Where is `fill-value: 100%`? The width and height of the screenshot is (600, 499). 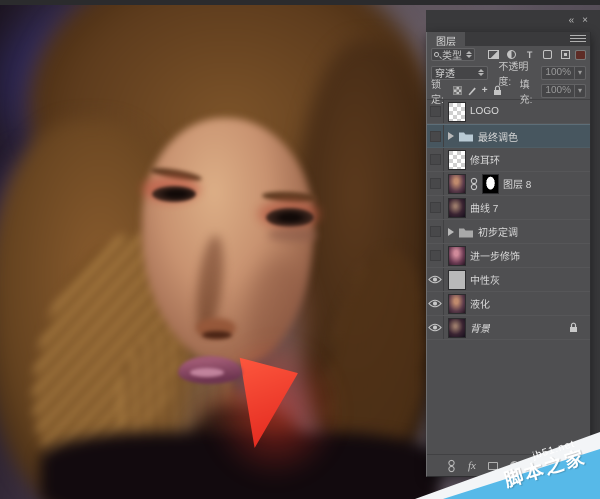
fill-value: 100% is located at coordinates (558, 90).